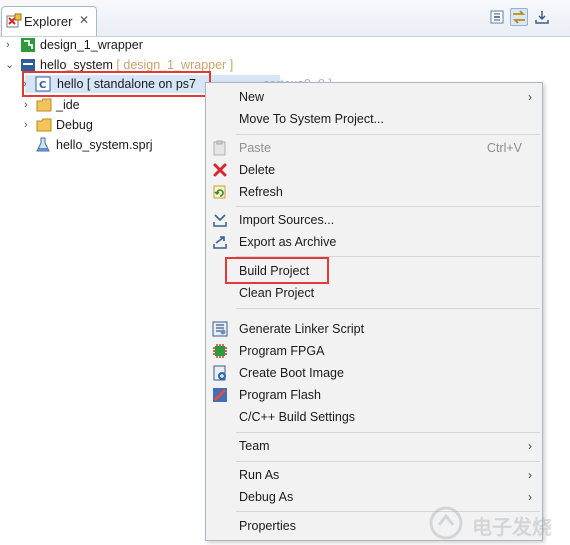 Image resolution: width=570 pixels, height=545 pixels. I want to click on boot-image-icon, so click(220, 373).